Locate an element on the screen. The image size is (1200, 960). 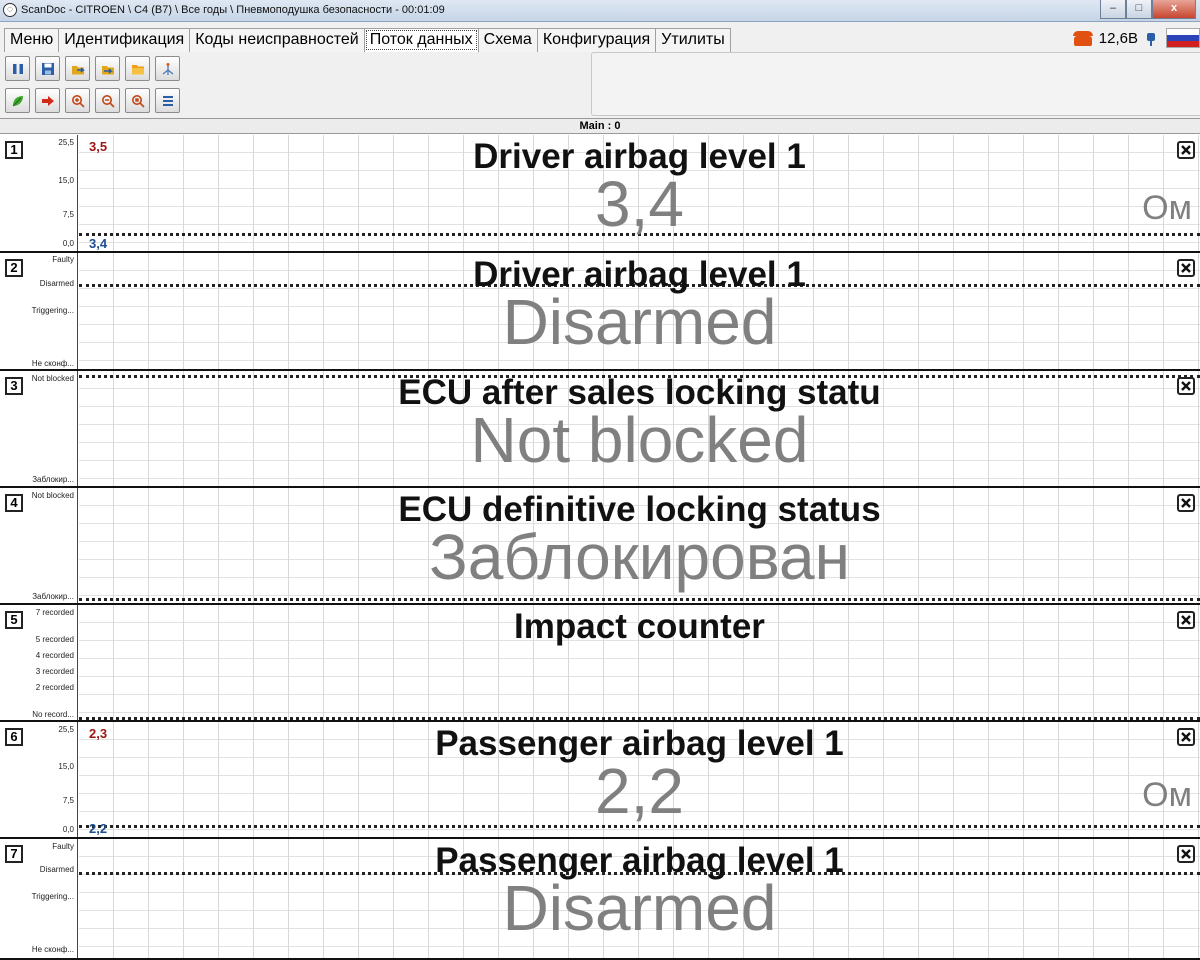
scale-tick: 0,0 is located at coordinates (68, 829).